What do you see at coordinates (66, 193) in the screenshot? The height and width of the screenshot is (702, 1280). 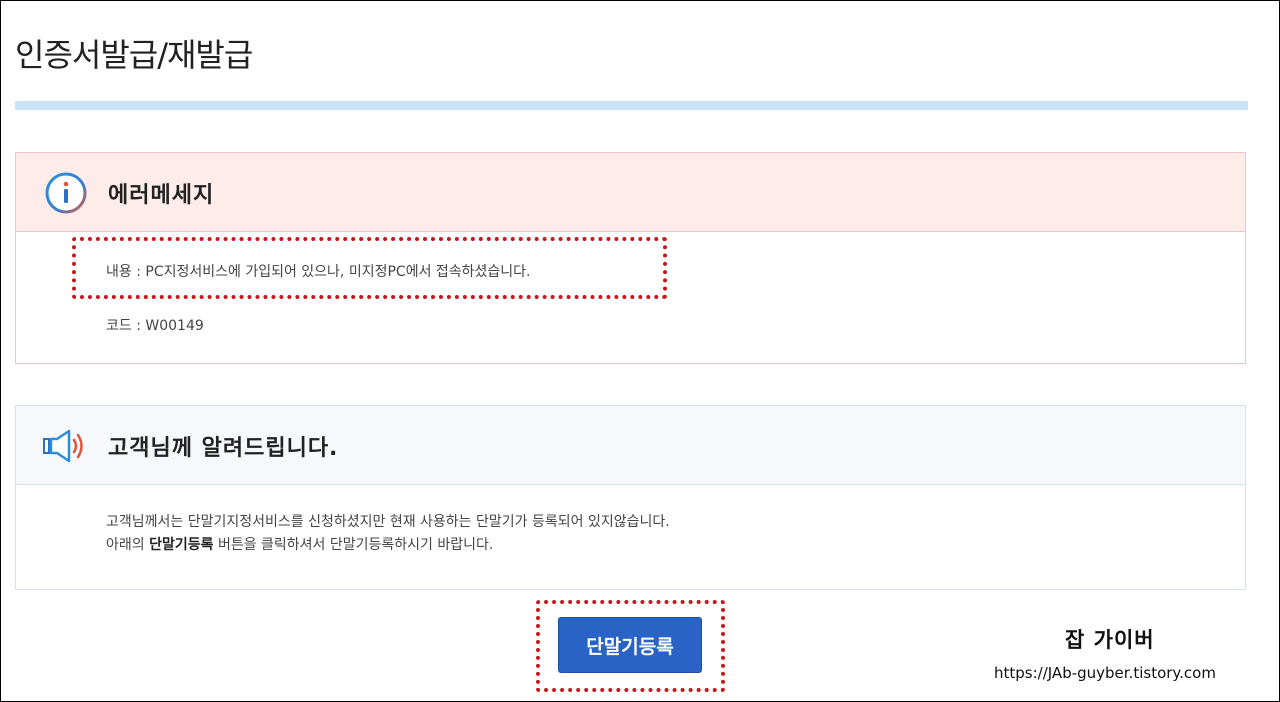 I see `info-circle-icon` at bounding box center [66, 193].